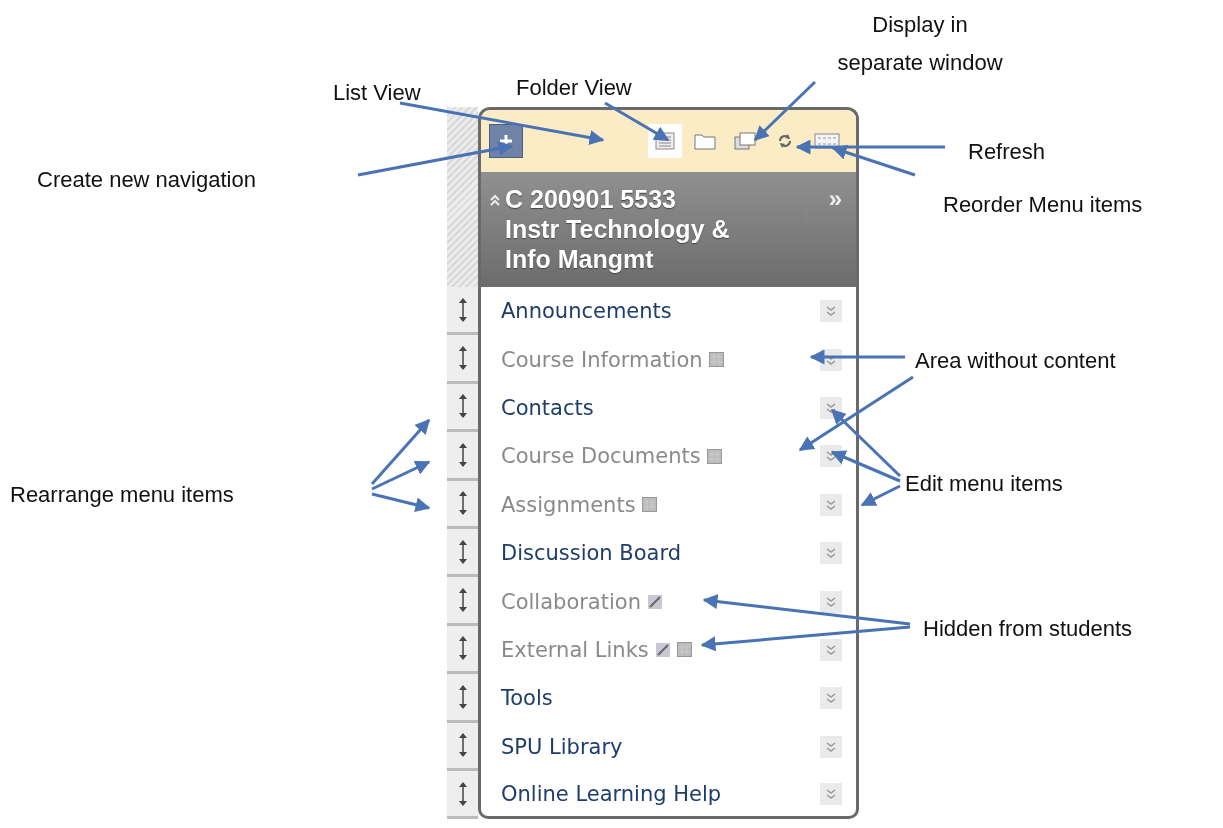 The image size is (1223, 828). I want to click on callout-label: Refresh, so click(1007, 152).